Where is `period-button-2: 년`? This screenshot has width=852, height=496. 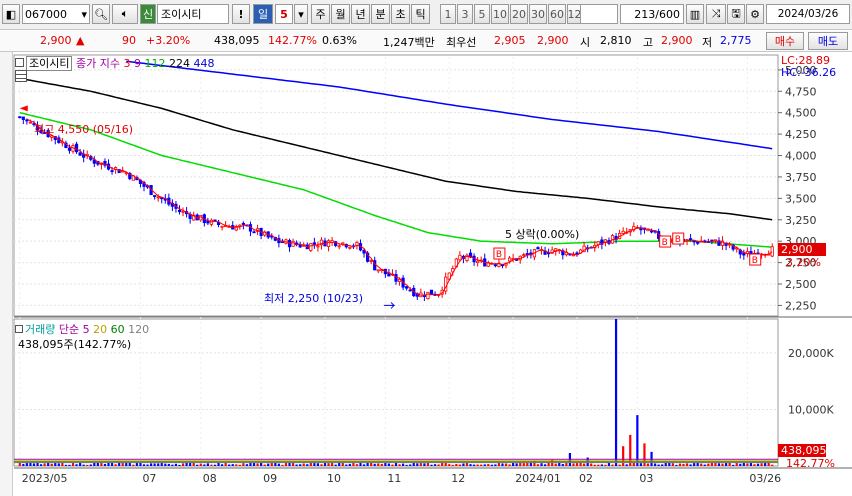
period-button-2: 년 is located at coordinates (360, 14).